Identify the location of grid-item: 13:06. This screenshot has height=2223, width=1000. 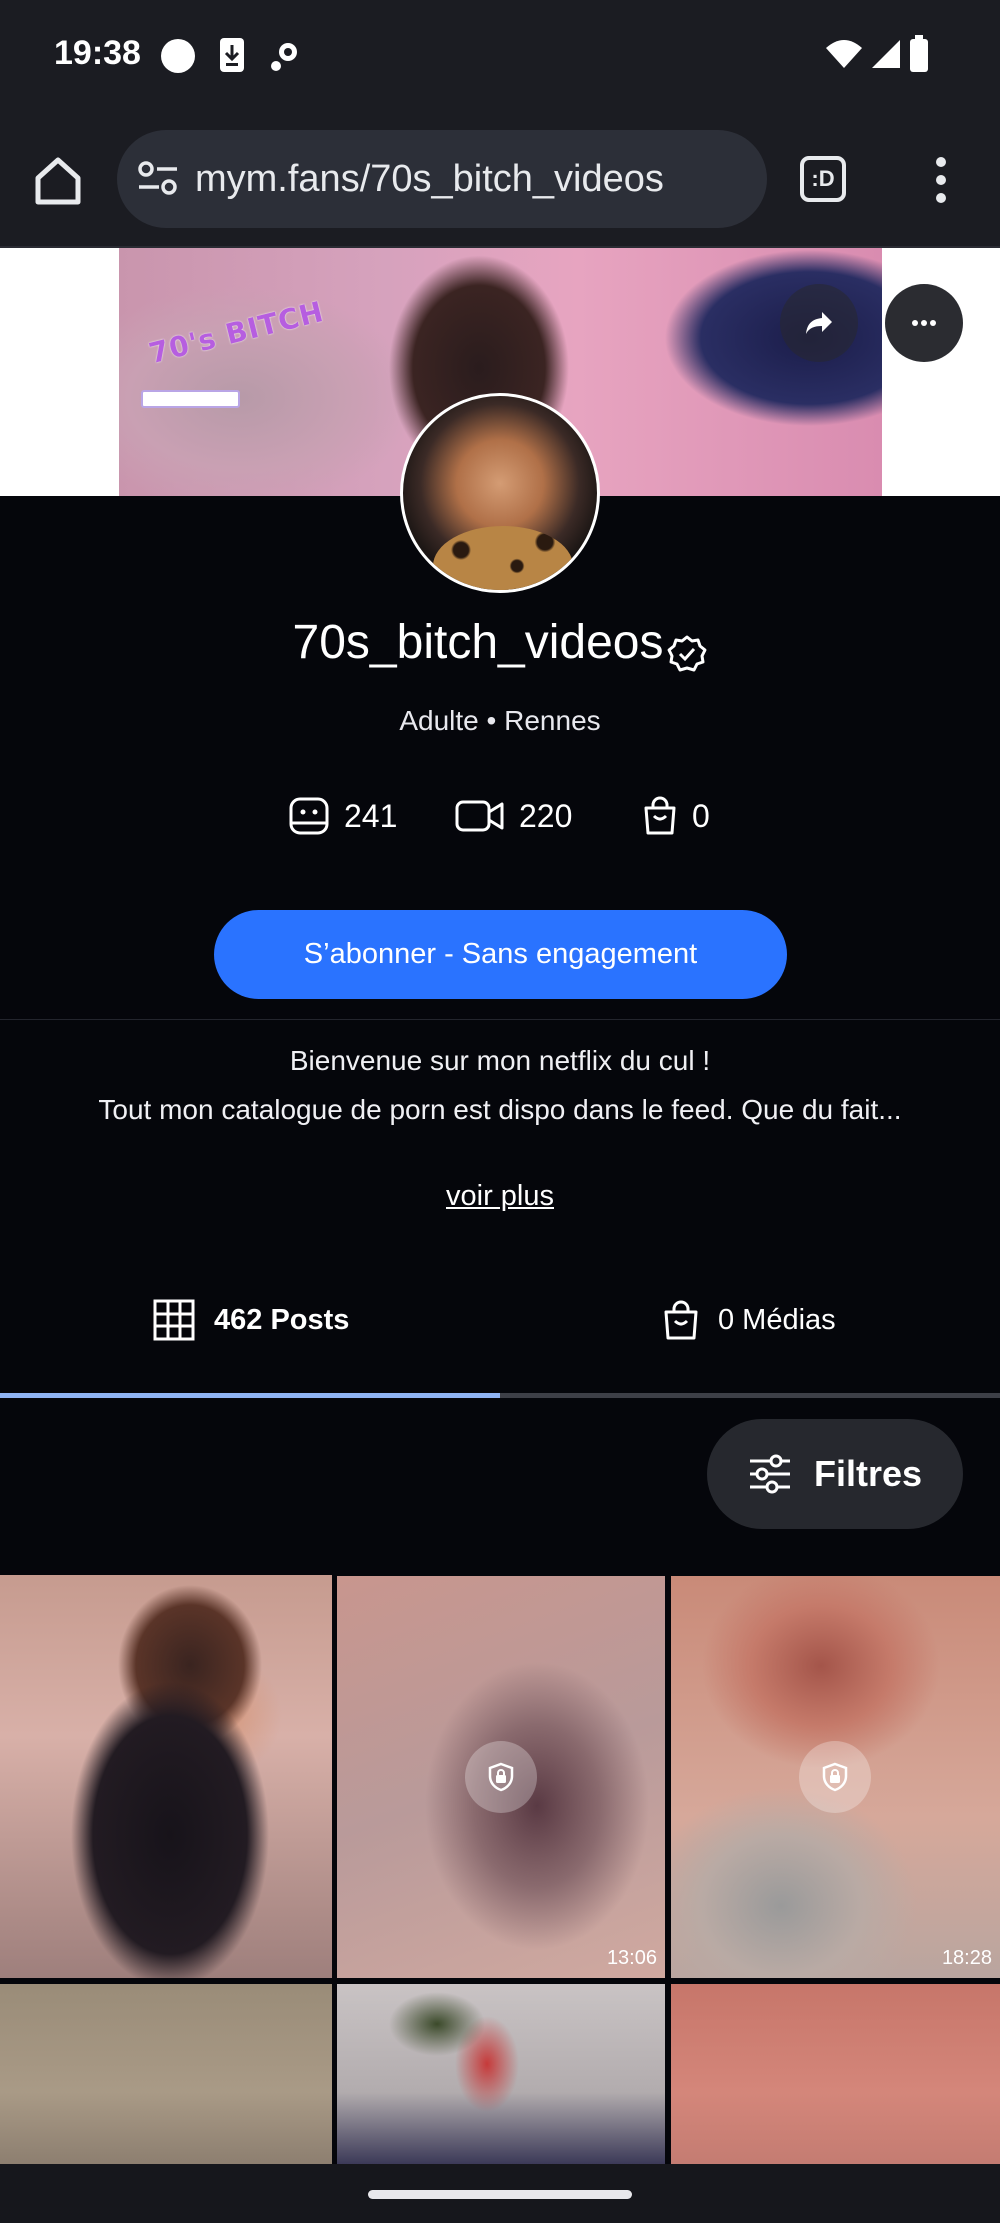
(501, 1777).